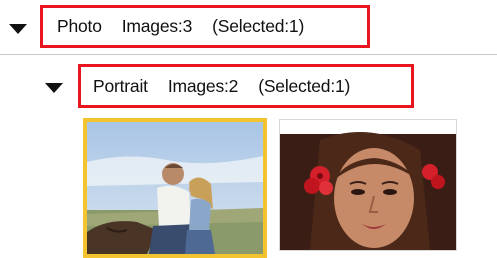 This screenshot has height=258, width=497. I want to click on photo-group-header: Photo Images:3 (Selected:1), so click(205, 26).